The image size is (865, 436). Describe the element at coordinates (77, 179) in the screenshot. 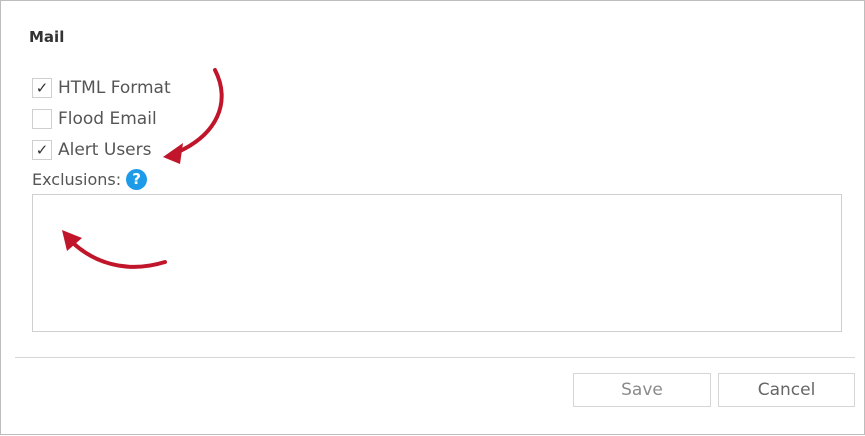

I see `exclusions-label: Exclusions:` at that location.